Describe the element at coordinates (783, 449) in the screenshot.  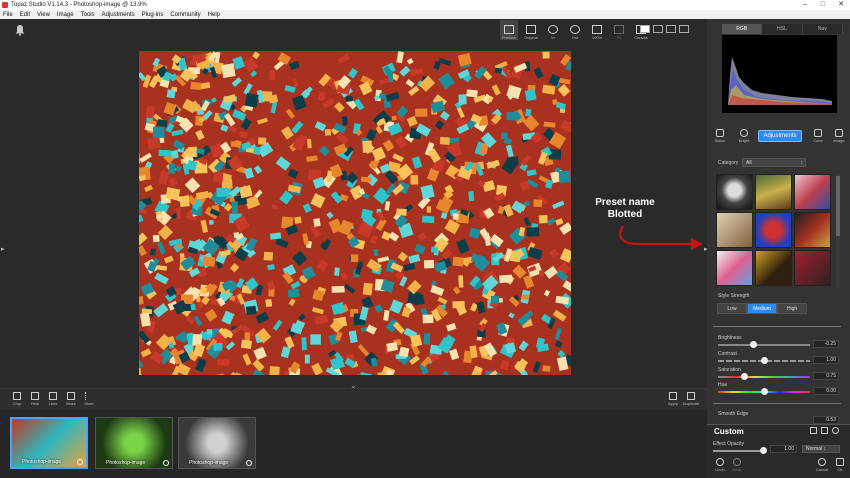
I see `opacity-value: 1.00` at that location.